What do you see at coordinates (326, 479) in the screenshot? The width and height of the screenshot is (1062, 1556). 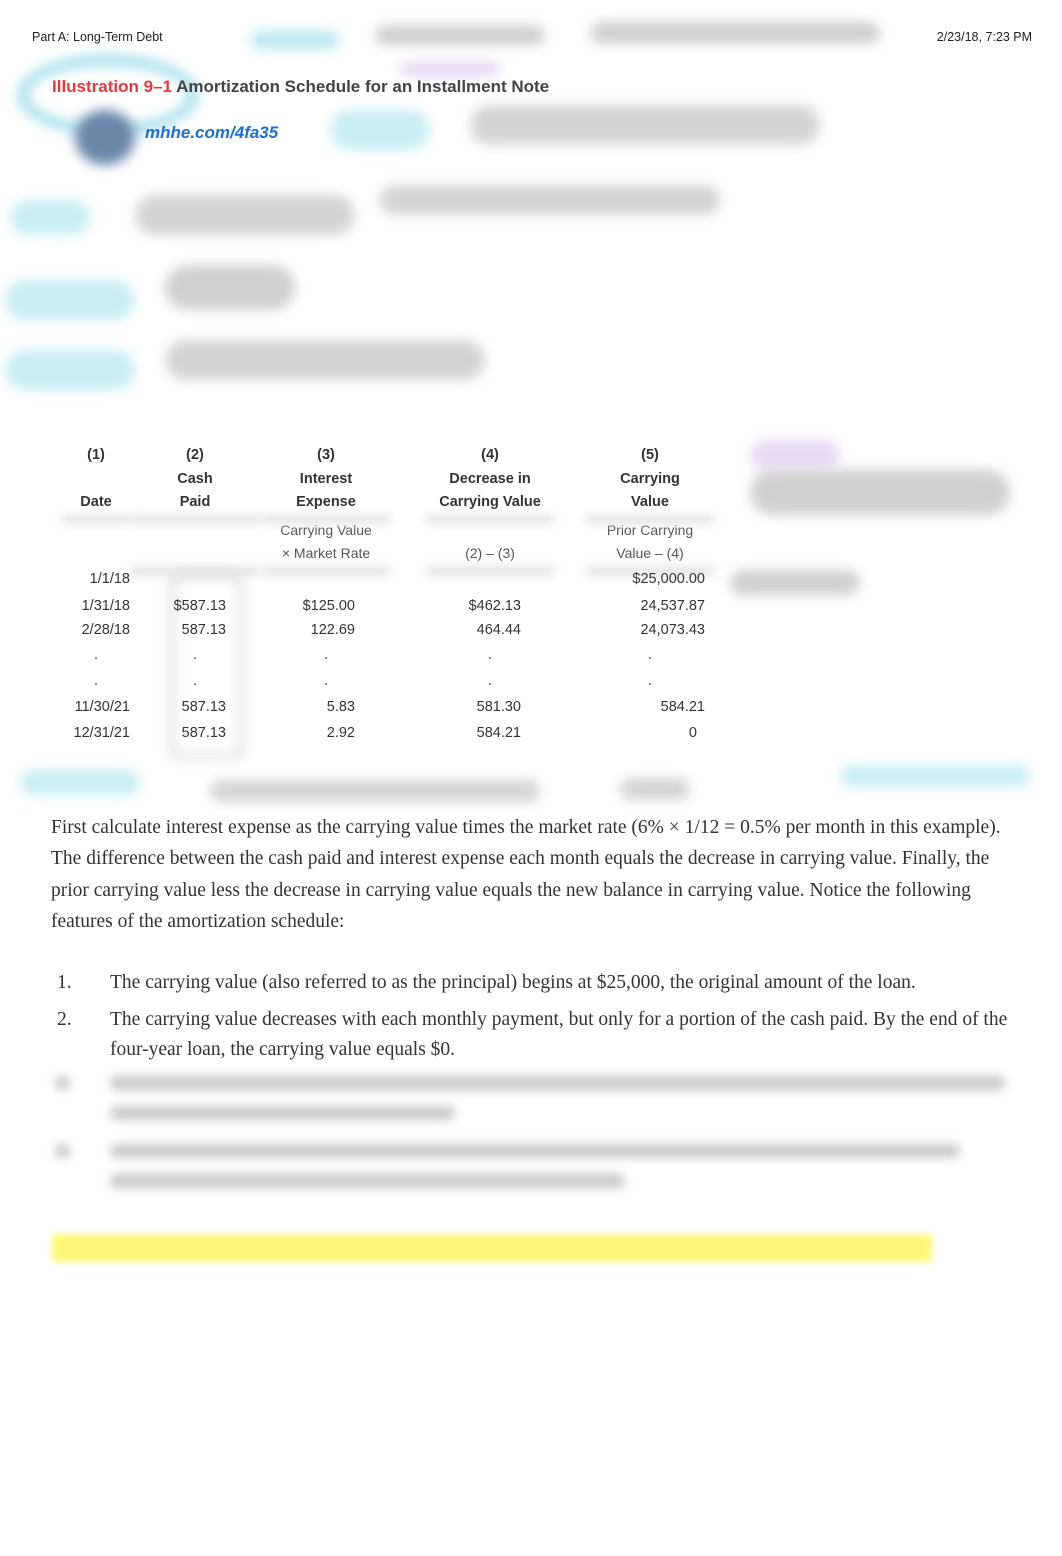 I see `column-header-line1: Interest` at bounding box center [326, 479].